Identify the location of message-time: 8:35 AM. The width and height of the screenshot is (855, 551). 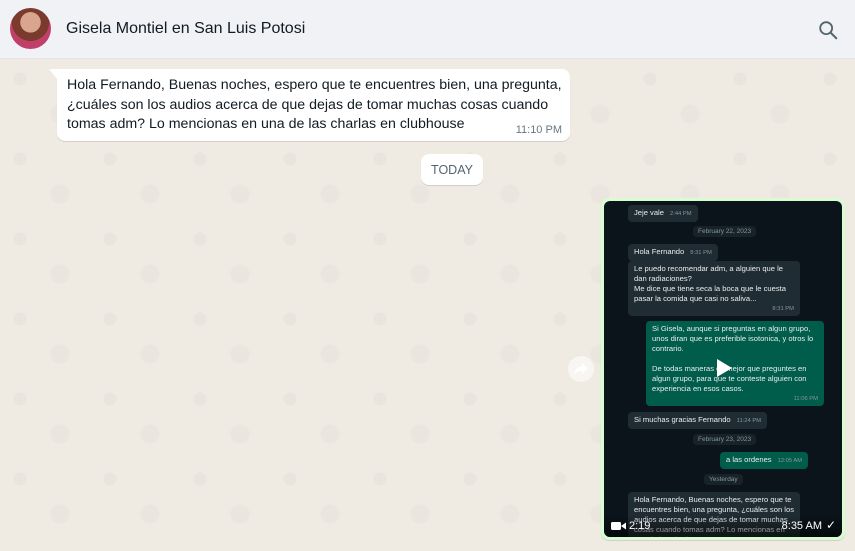
(801, 526).